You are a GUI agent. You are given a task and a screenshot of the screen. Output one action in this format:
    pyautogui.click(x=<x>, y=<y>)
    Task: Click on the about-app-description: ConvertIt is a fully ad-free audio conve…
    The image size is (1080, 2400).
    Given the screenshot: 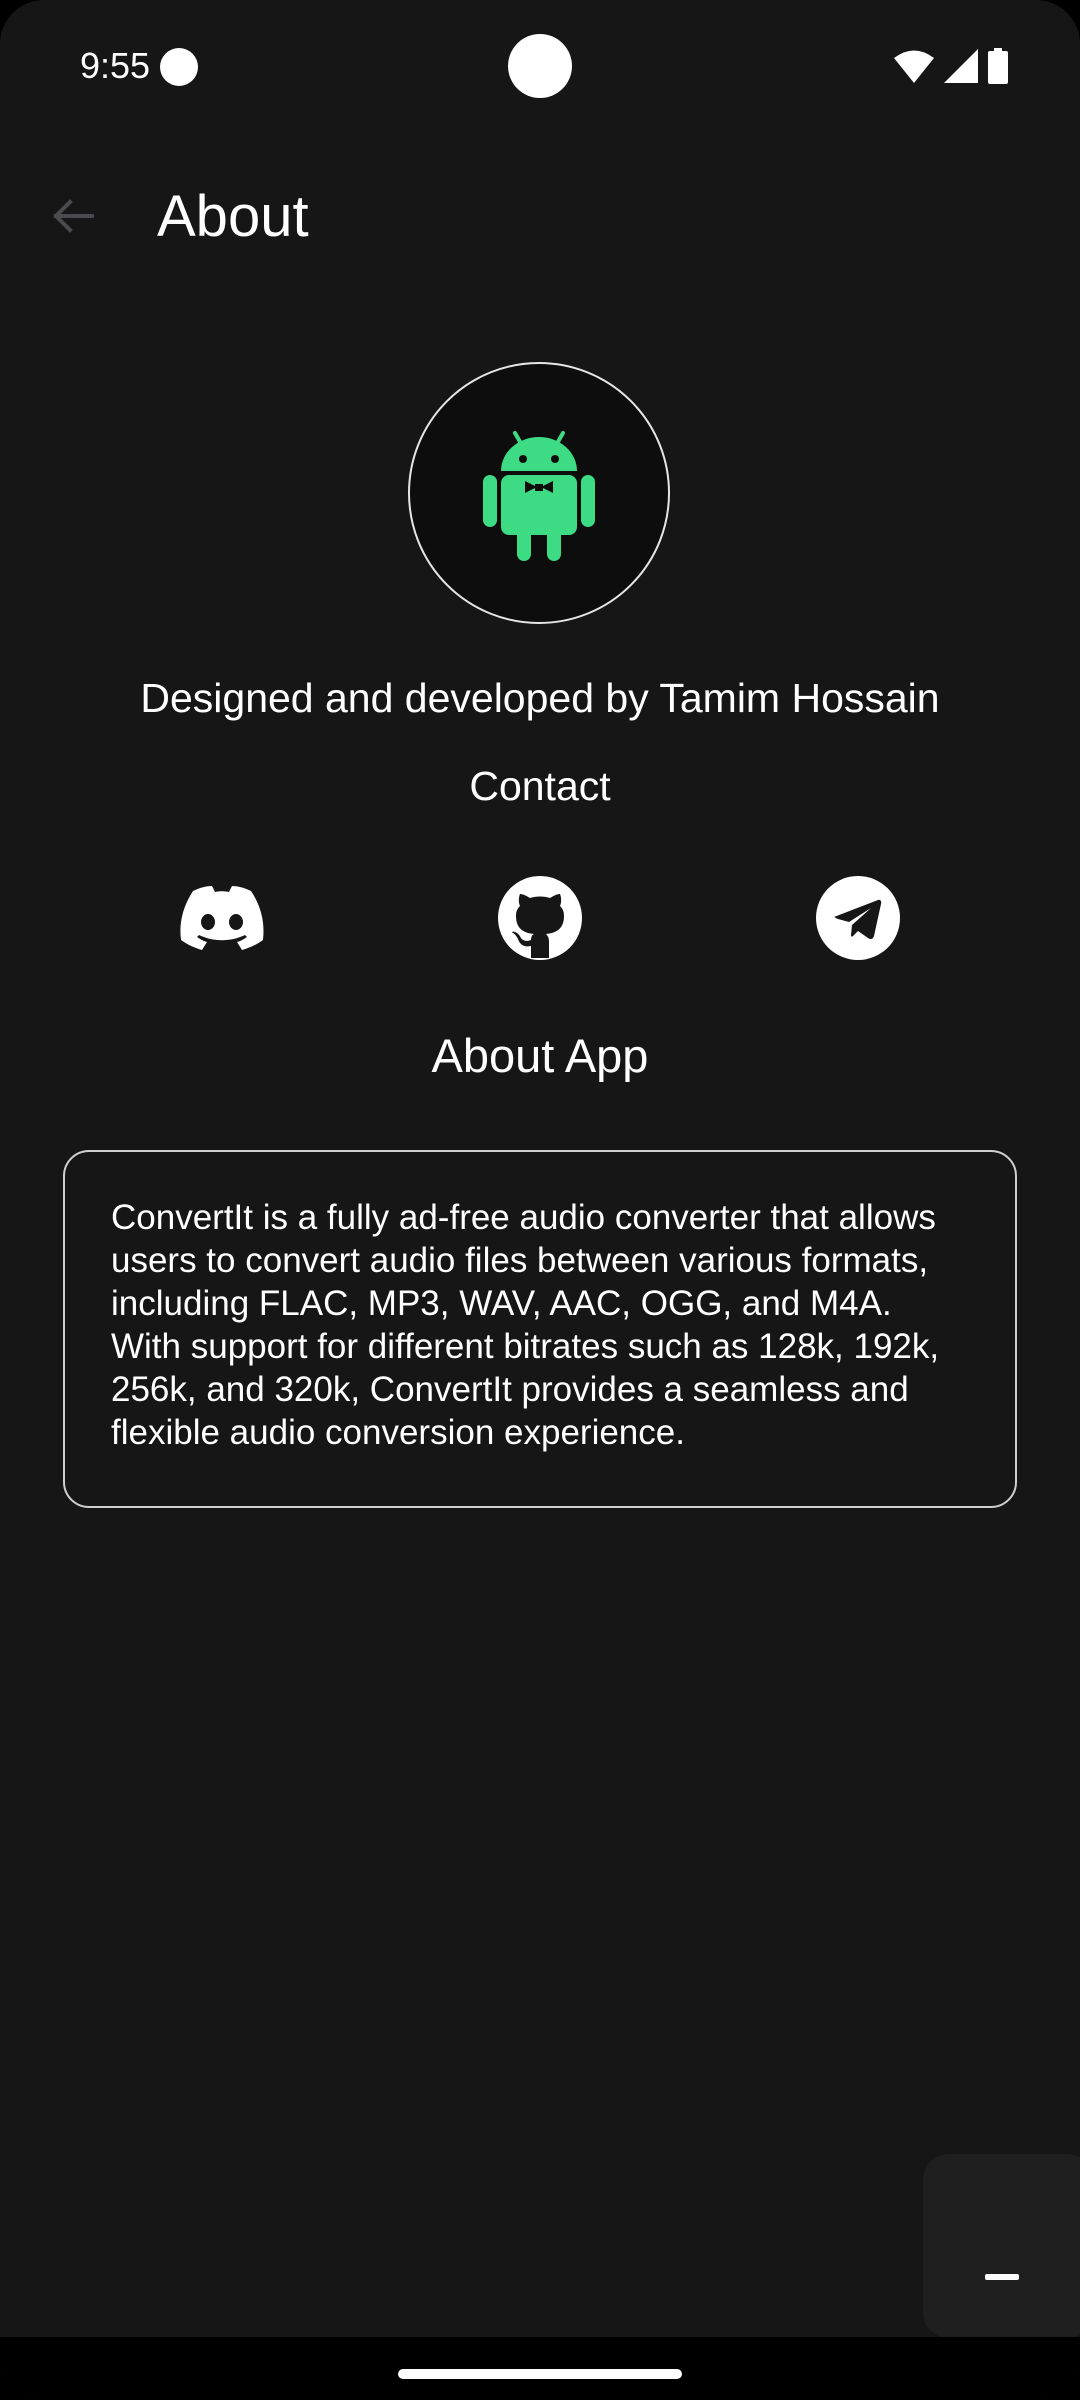 What is the action you would take?
    pyautogui.click(x=525, y=1325)
    